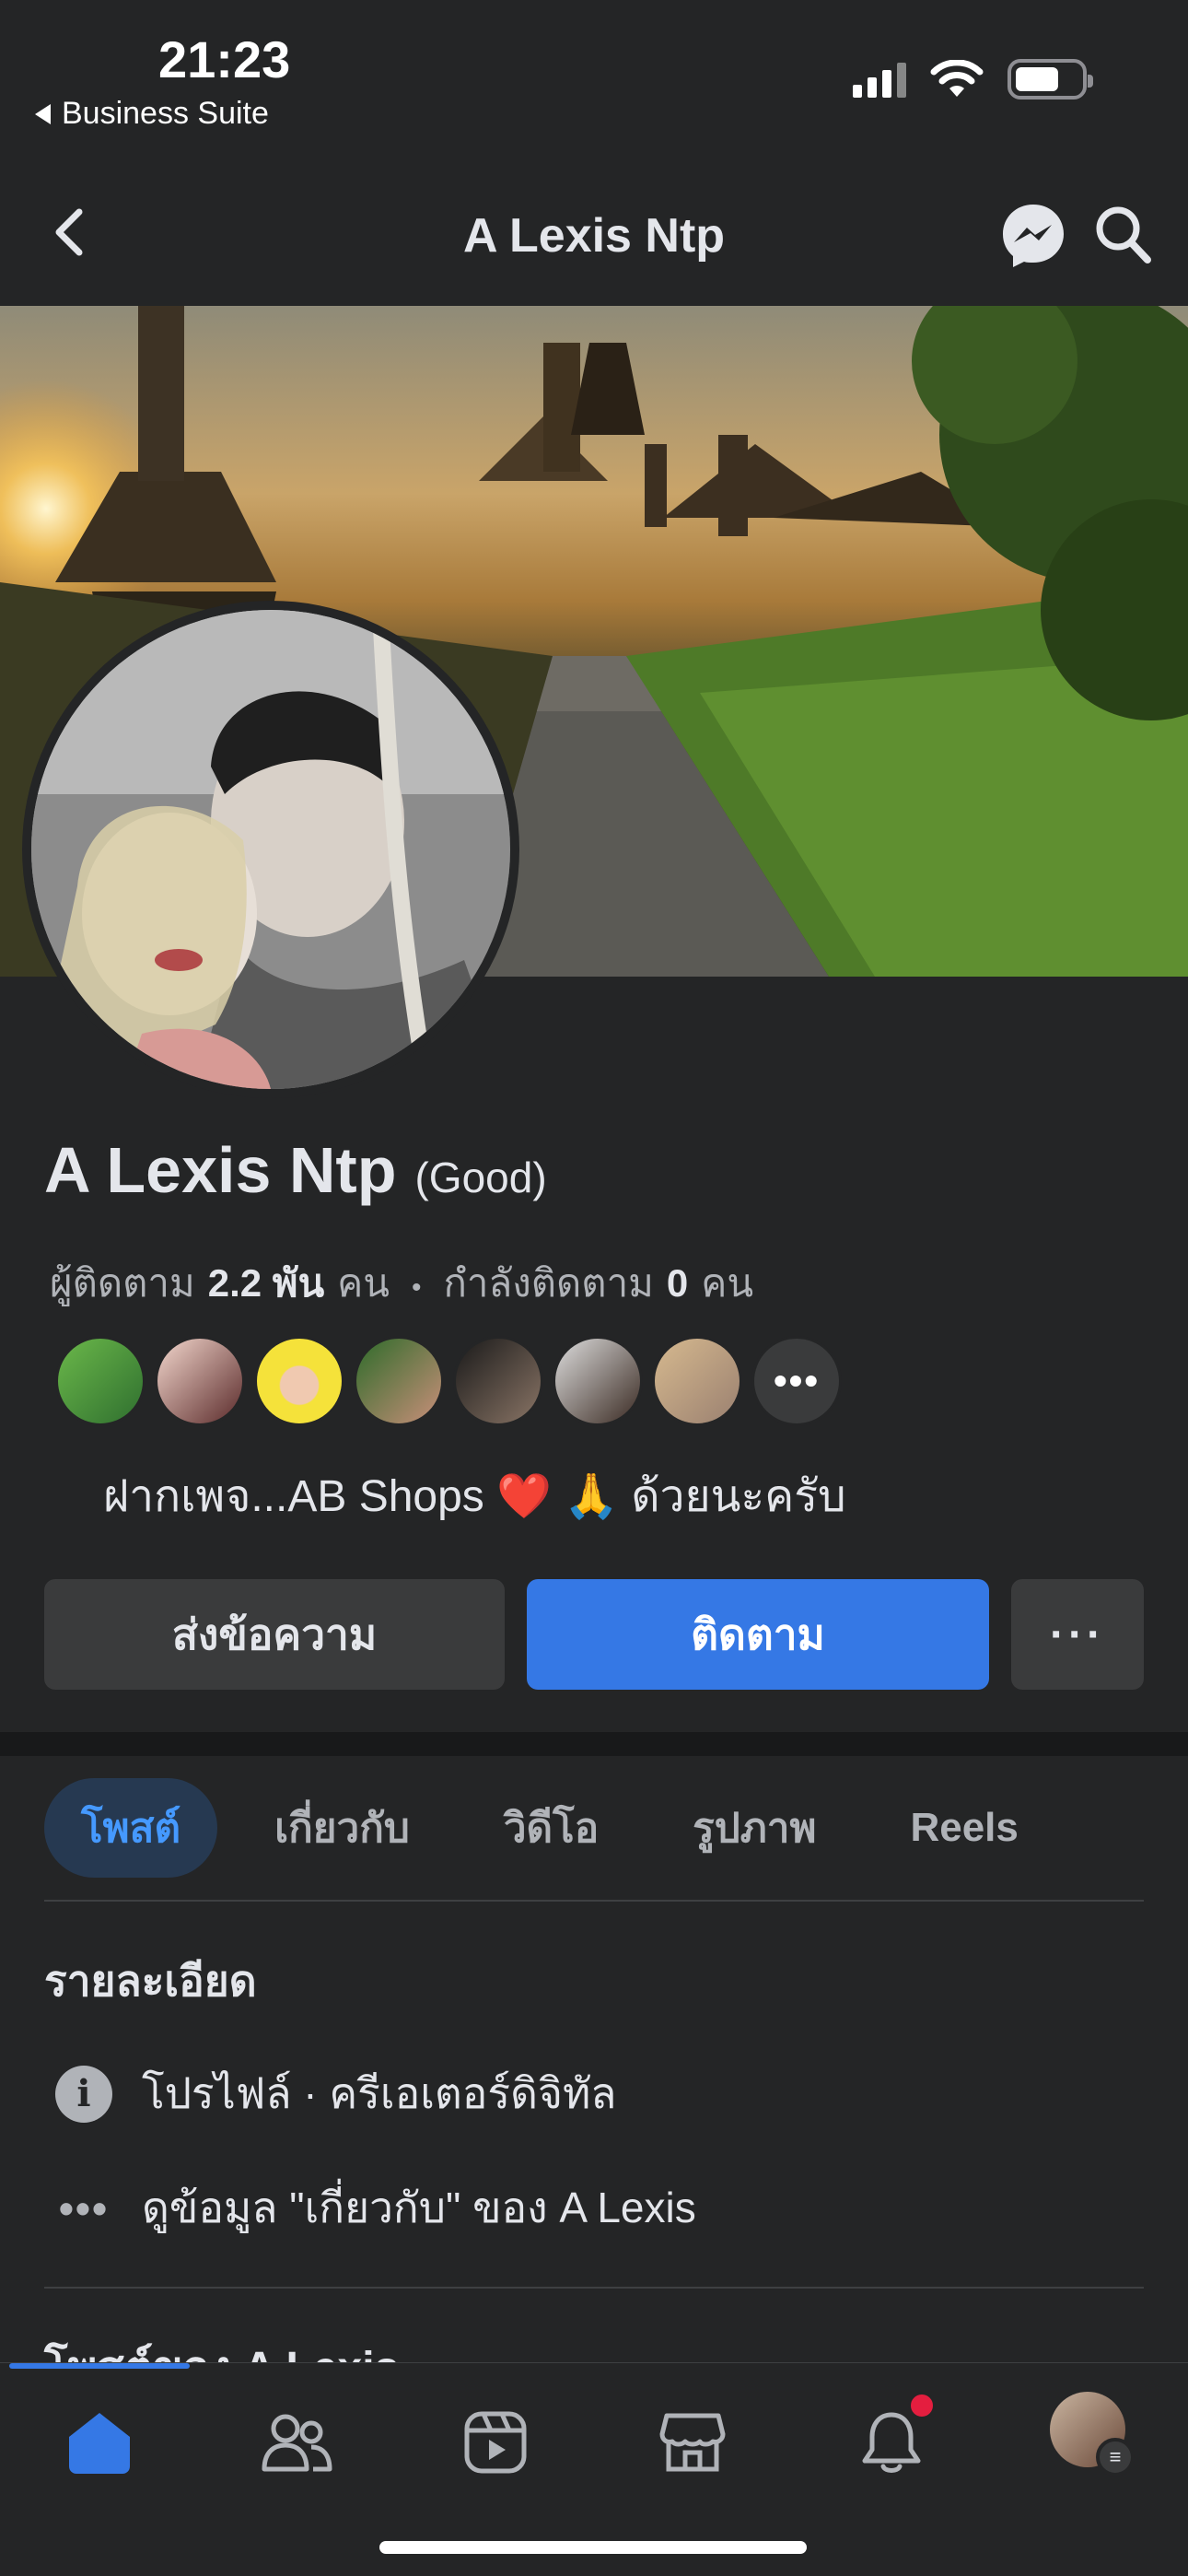  Describe the element at coordinates (796, 1381) in the screenshot. I see `more-followers-button: •••` at that location.